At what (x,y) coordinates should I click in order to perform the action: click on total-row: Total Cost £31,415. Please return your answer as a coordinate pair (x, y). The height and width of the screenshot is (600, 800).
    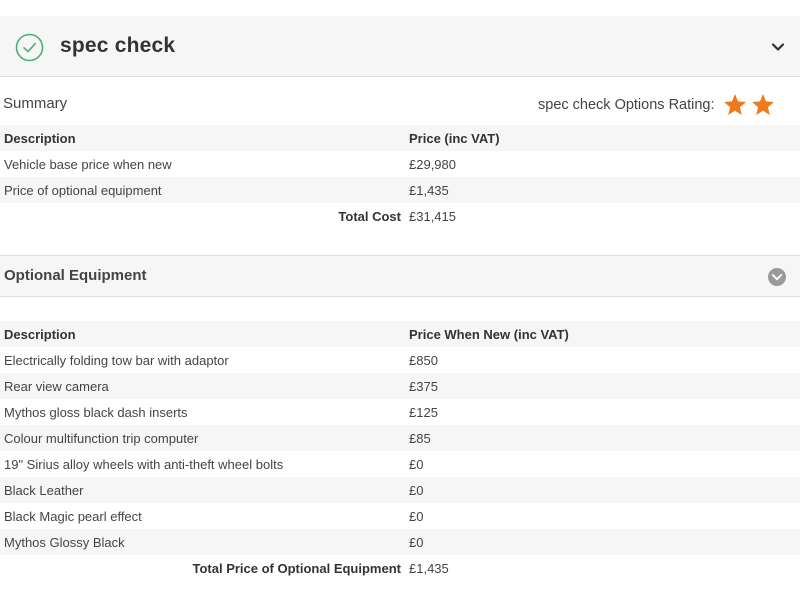
    Looking at the image, I should click on (400, 216).